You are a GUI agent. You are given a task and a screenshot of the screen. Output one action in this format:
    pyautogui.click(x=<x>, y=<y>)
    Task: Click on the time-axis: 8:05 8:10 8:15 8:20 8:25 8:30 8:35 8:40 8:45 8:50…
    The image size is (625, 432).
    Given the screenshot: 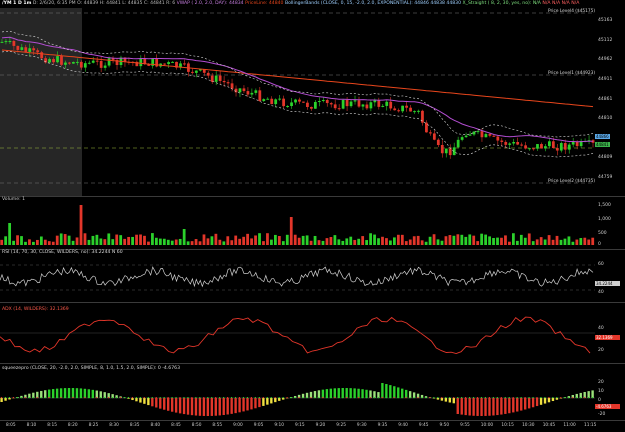 What is the action you would take?
    pyautogui.click(x=298, y=426)
    